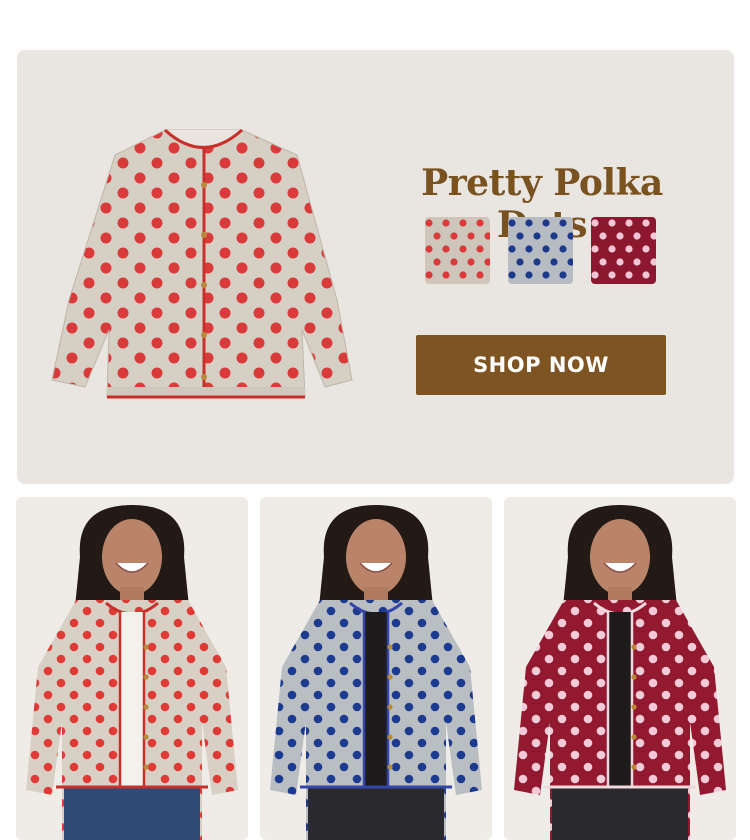  What do you see at coordinates (540, 250) in the screenshot?
I see `swatch-grey-navy` at bounding box center [540, 250].